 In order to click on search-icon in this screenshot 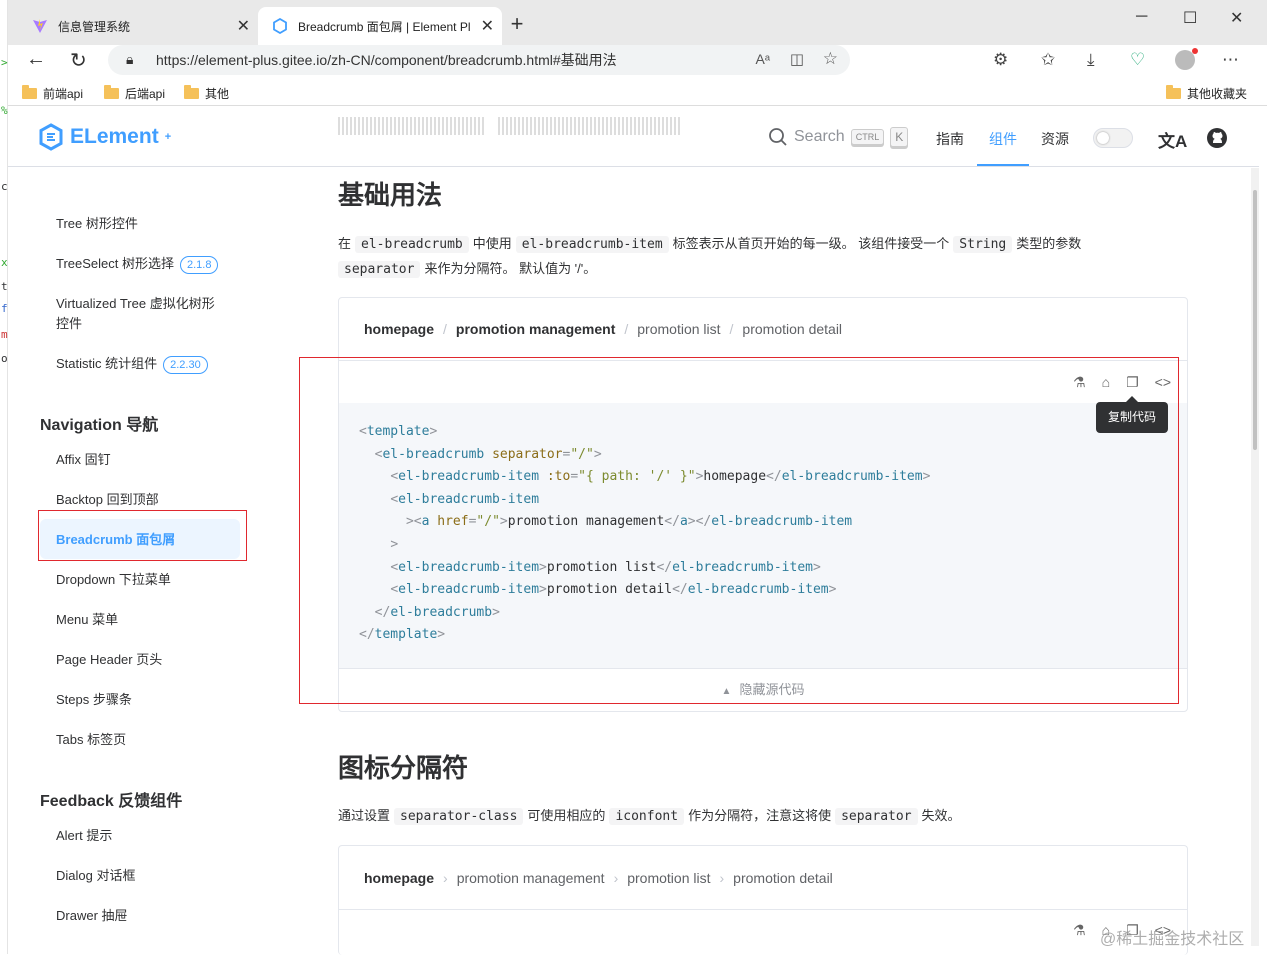, I will do `click(778, 137)`.